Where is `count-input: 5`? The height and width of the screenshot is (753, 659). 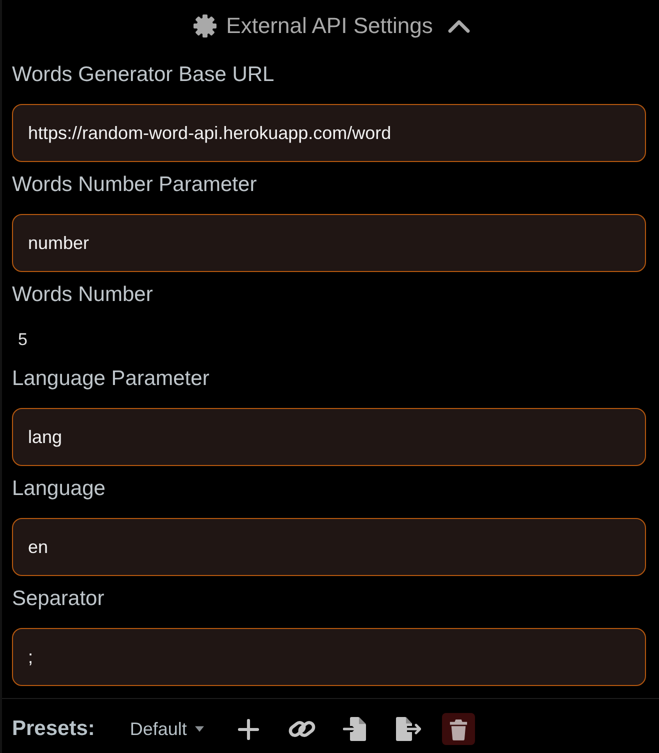 count-input: 5 is located at coordinates (42, 340).